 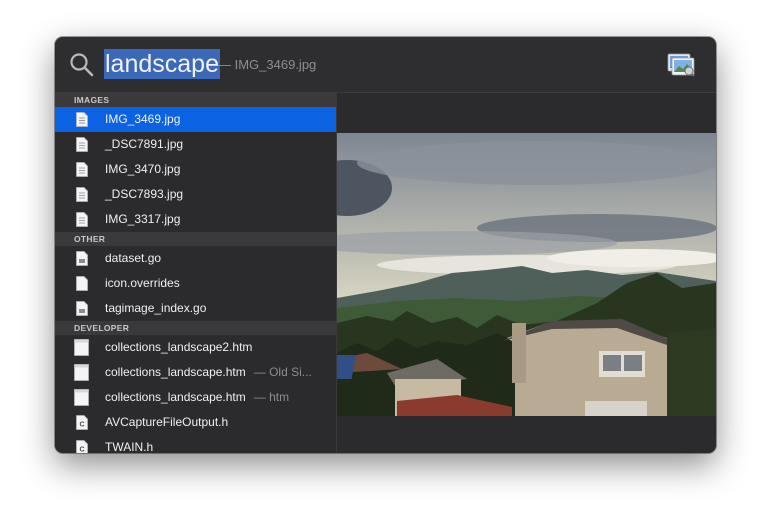 What do you see at coordinates (167, 422) in the screenshot?
I see `result-label: AVCaptureFileOutput.h` at bounding box center [167, 422].